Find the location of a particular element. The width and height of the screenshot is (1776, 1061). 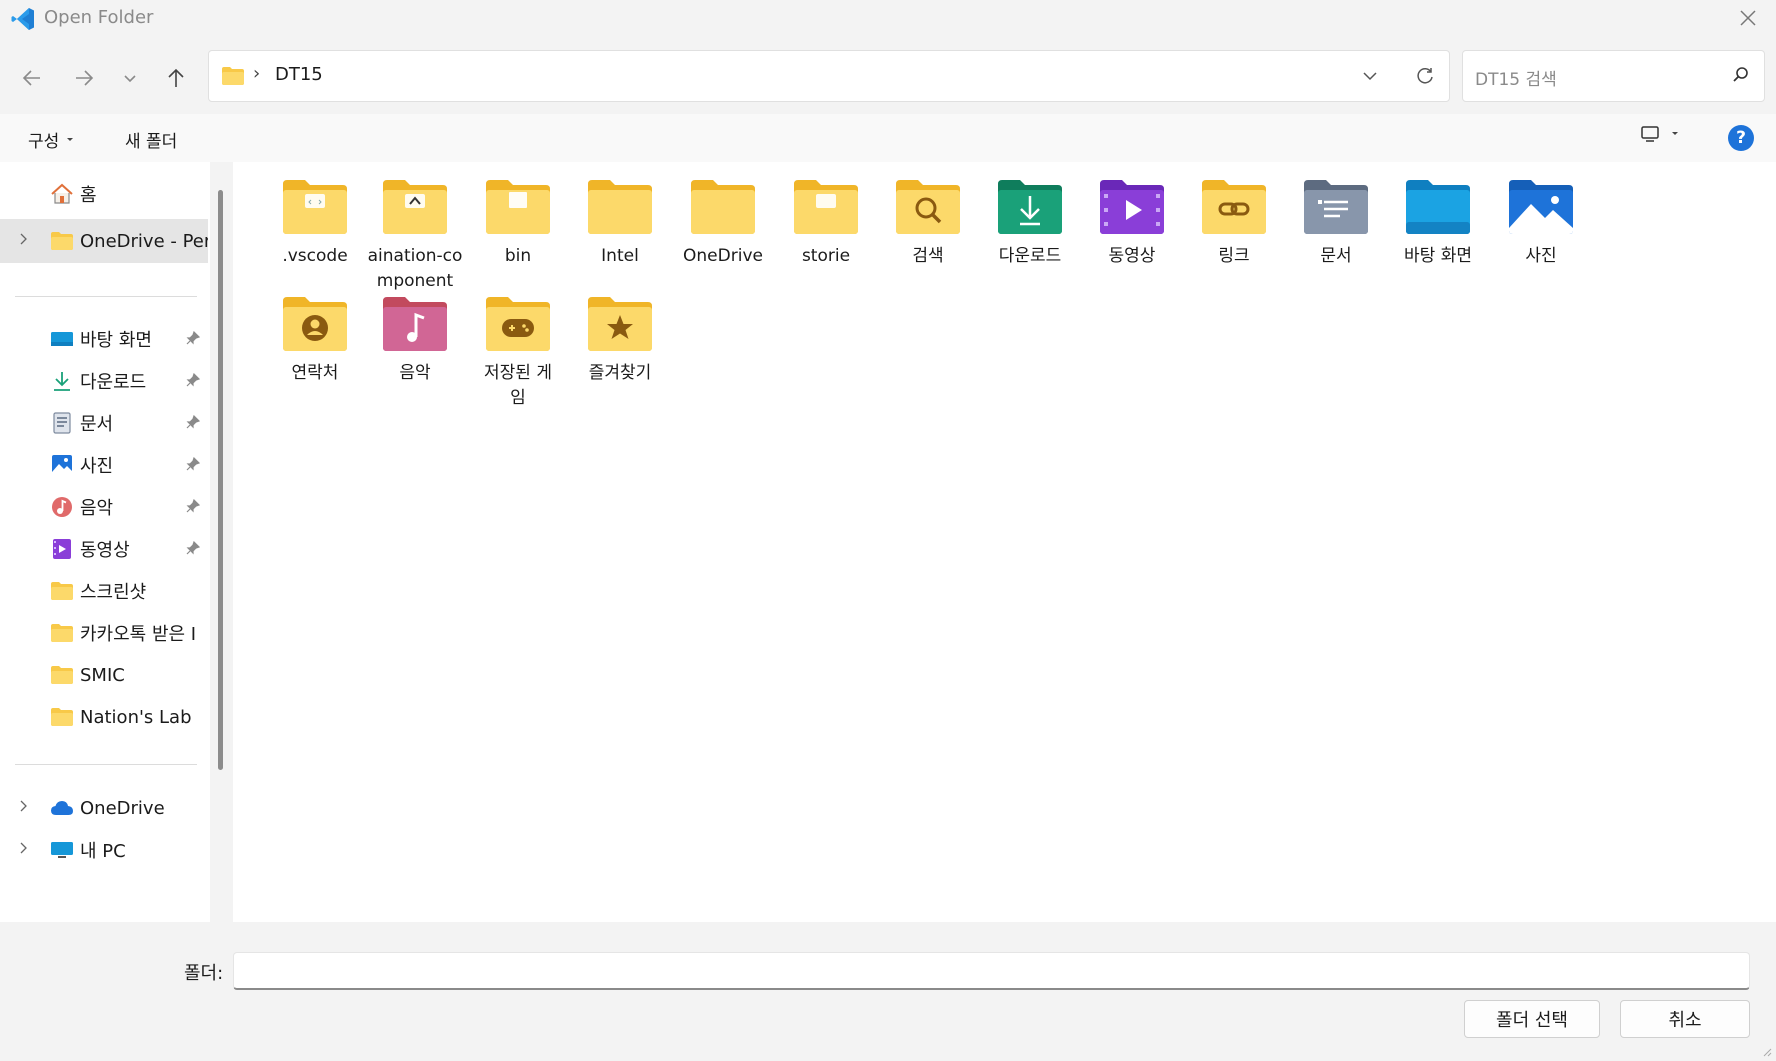

folder-item: storie is located at coordinates (826, 222).